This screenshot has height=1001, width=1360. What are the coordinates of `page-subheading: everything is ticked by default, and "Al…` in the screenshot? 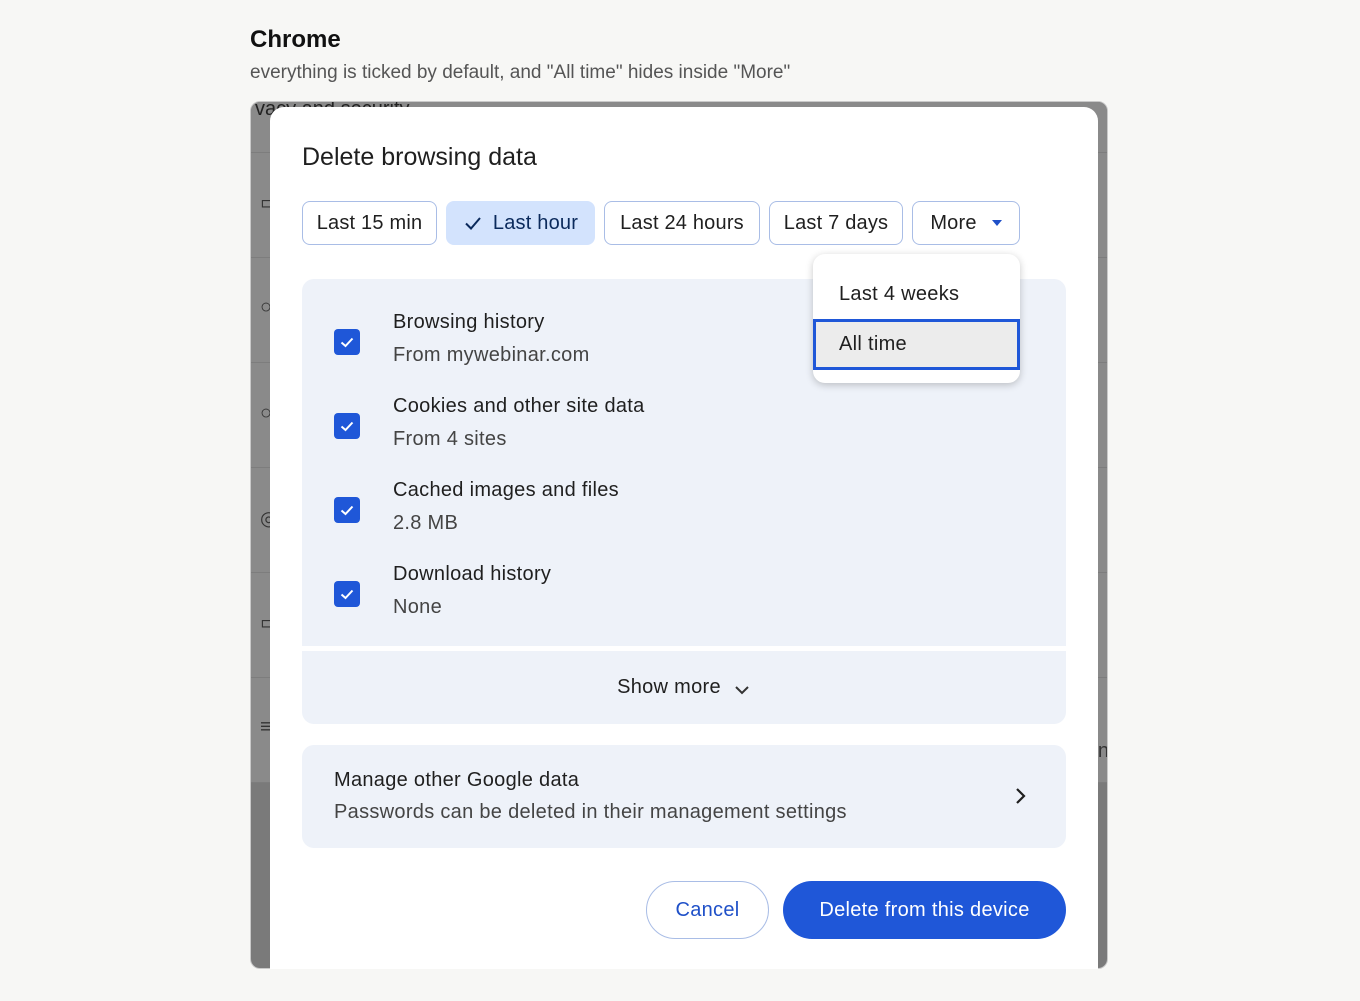 It's located at (520, 72).